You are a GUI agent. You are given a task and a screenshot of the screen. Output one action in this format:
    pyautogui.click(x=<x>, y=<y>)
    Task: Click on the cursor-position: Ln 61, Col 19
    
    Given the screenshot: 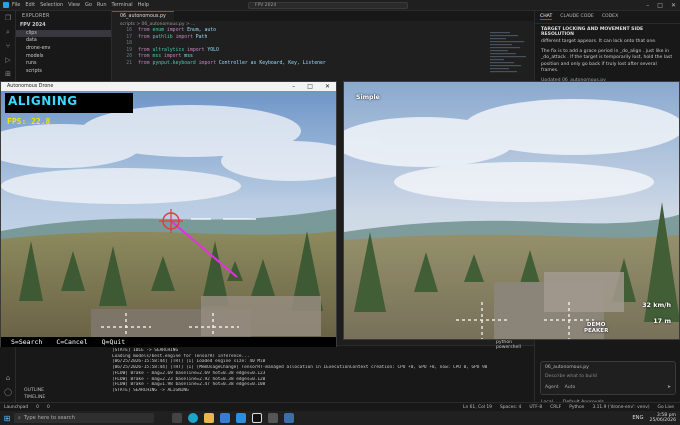 What is the action you would take?
    pyautogui.click(x=477, y=407)
    